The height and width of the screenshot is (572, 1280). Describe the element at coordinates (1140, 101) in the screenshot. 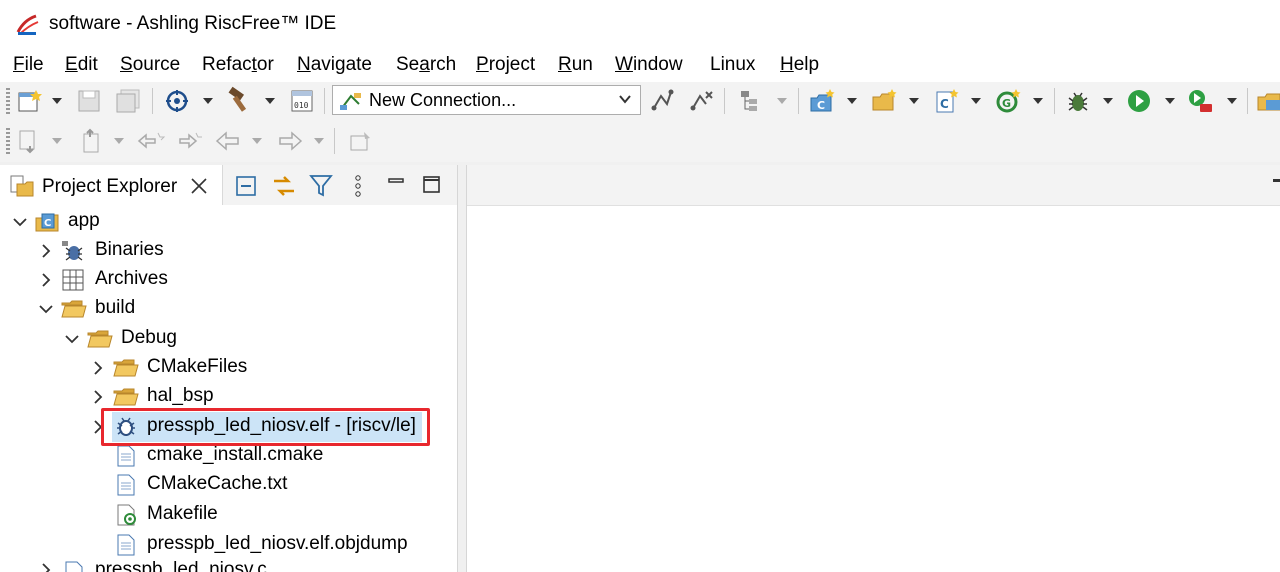

I see `run-icon` at that location.